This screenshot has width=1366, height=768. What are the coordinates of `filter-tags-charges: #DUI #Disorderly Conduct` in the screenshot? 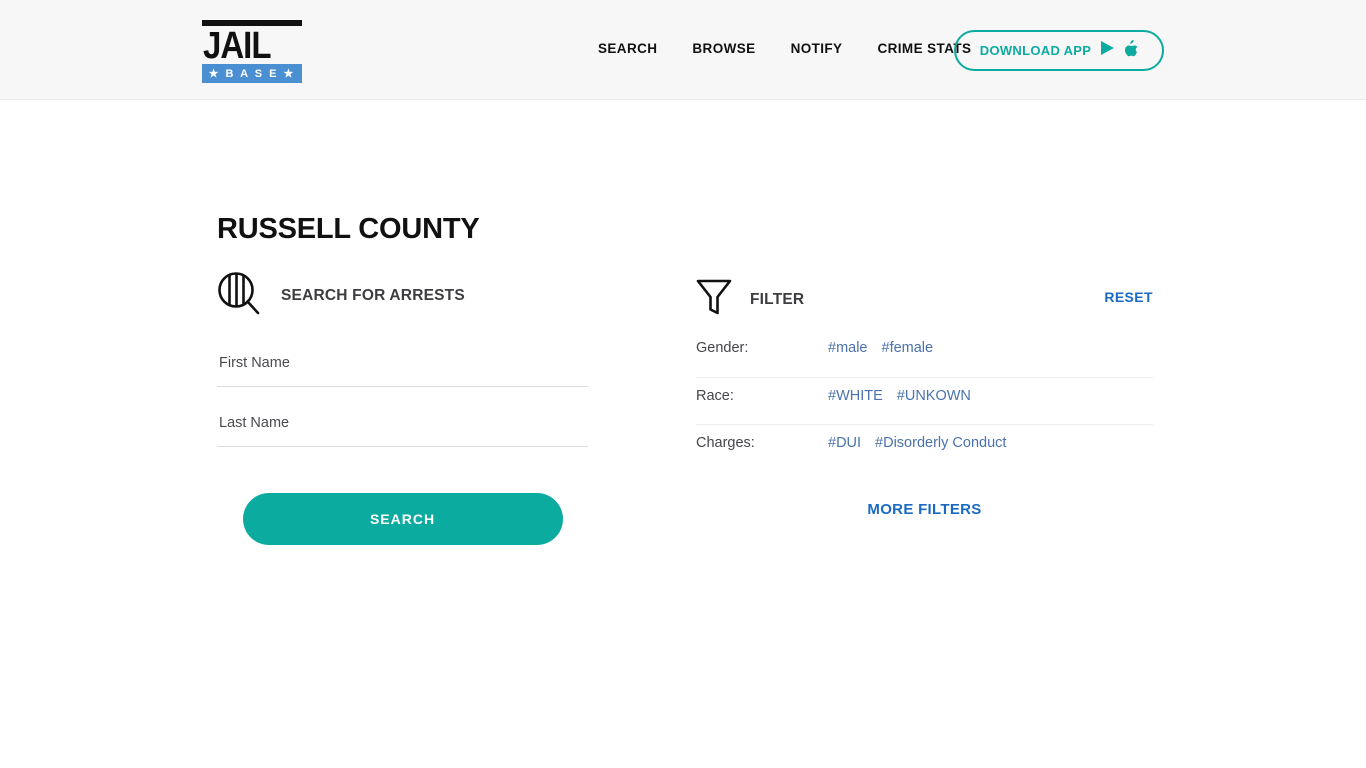 It's located at (917, 443).